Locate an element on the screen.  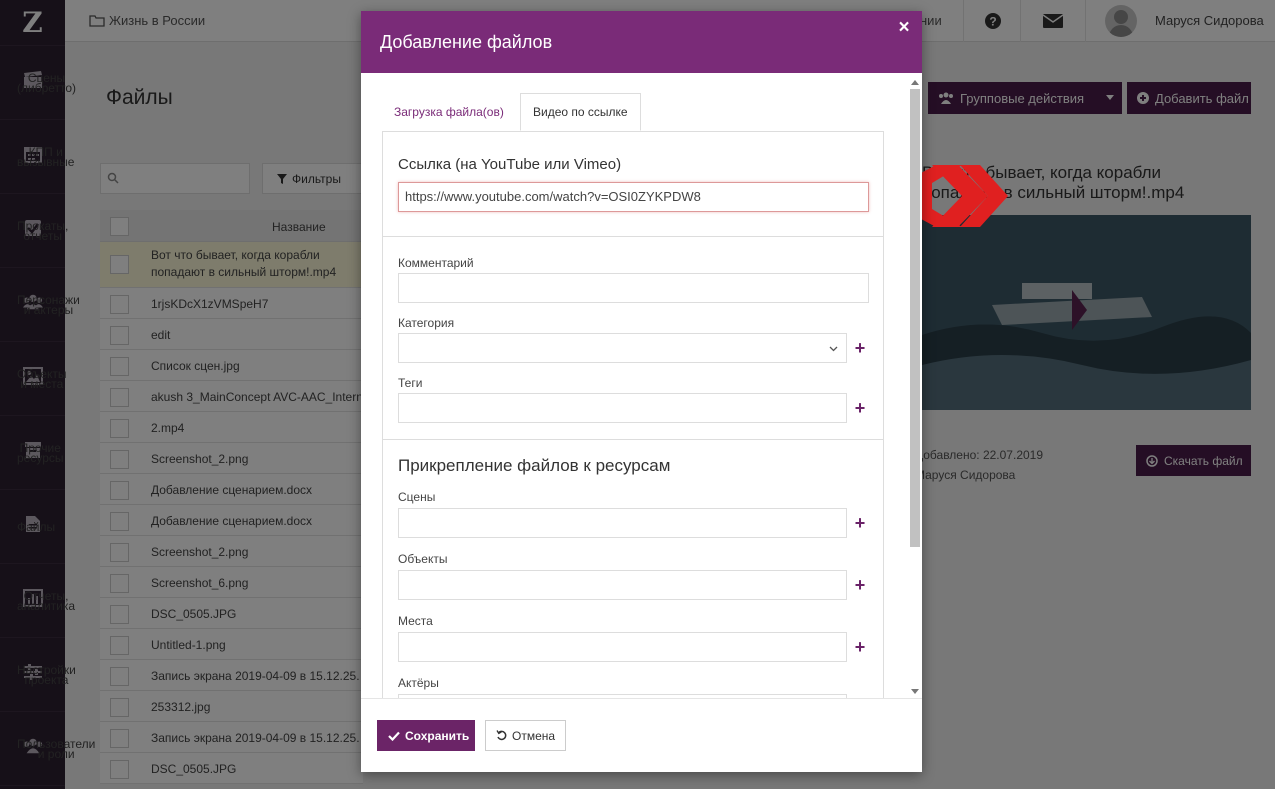
places-input is located at coordinates (622, 647).